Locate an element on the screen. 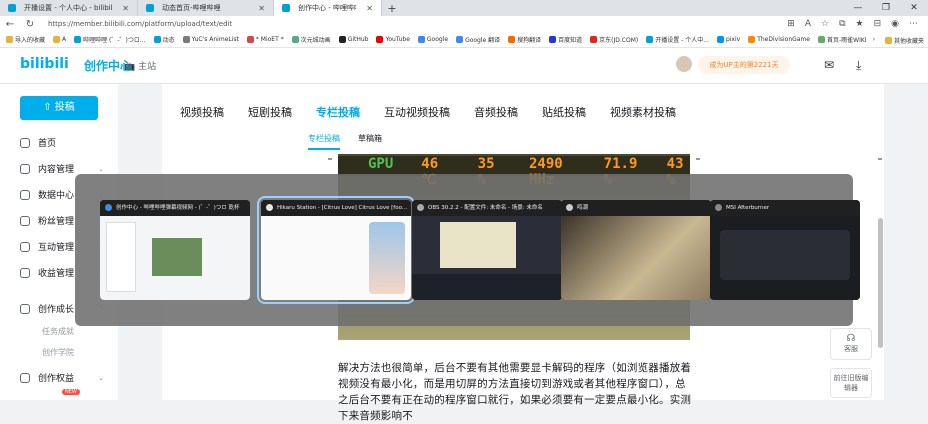 Image resolution: width=928 pixels, height=424 pixels. translate-icon: ⊞ is located at coordinates (791, 24).